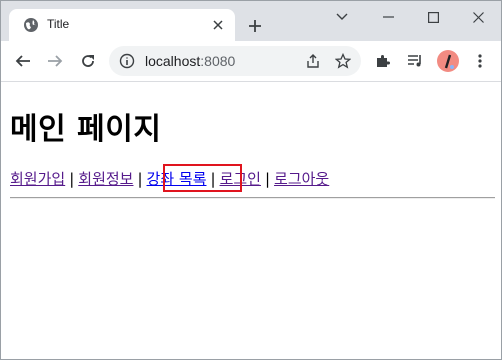  What do you see at coordinates (23, 61) in the screenshot?
I see `back-arrow-icon` at bounding box center [23, 61].